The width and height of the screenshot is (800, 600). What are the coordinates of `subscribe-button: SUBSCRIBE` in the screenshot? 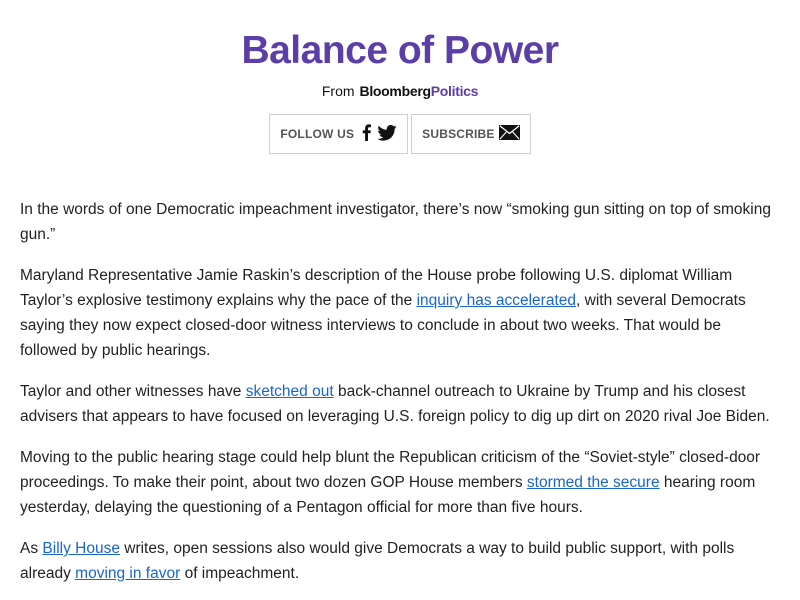 It's located at (471, 134).